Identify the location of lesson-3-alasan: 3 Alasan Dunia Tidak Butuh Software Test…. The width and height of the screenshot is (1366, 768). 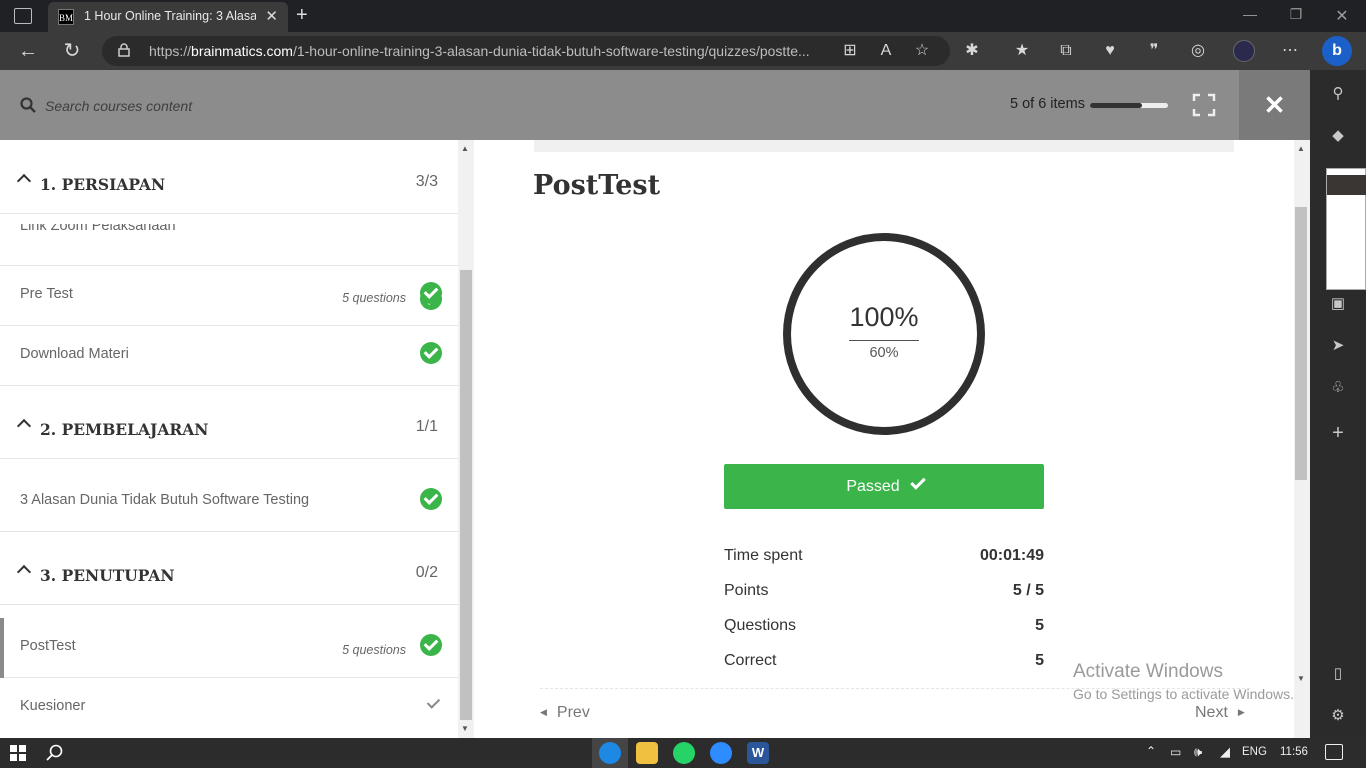
(229, 502).